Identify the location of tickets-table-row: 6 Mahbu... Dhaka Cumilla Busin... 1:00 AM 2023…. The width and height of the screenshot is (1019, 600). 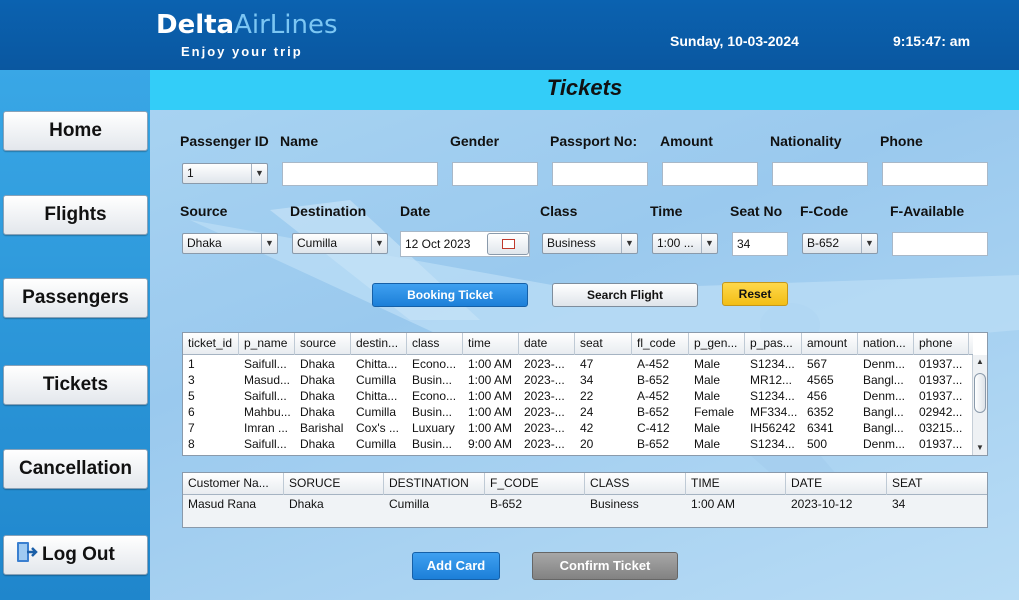
(576, 412).